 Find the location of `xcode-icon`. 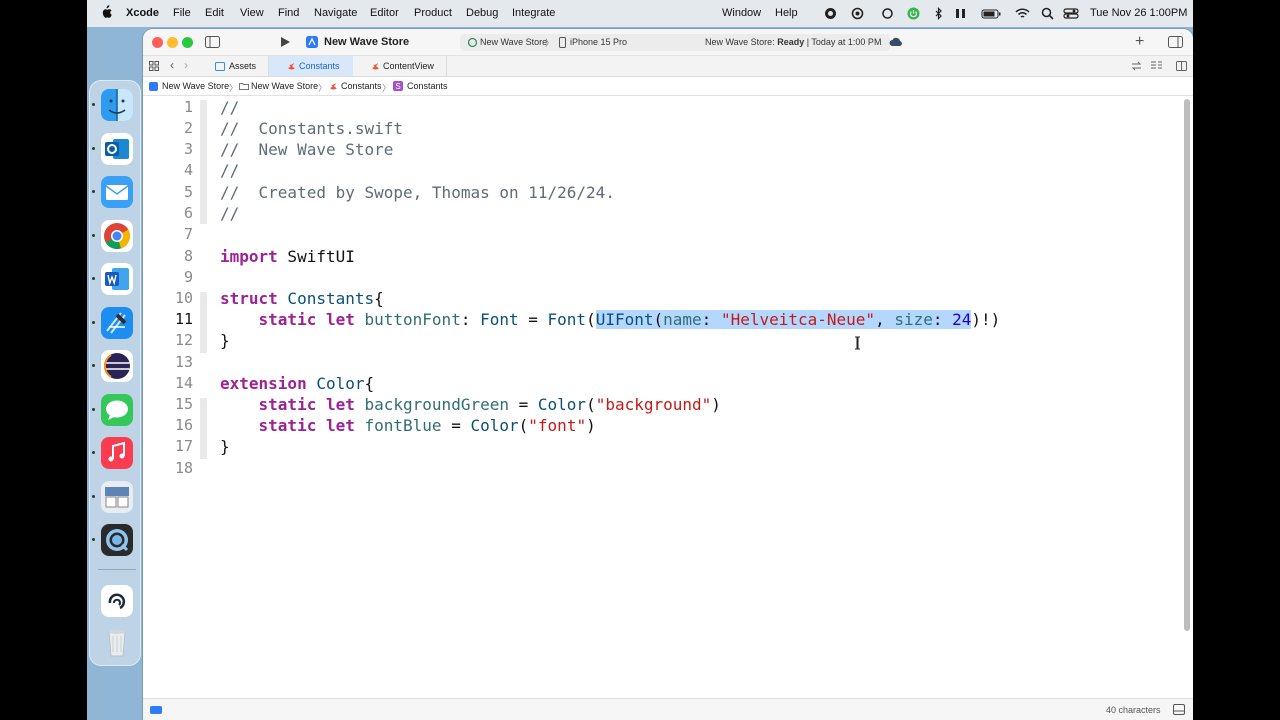

xcode-icon is located at coordinates (117, 323).